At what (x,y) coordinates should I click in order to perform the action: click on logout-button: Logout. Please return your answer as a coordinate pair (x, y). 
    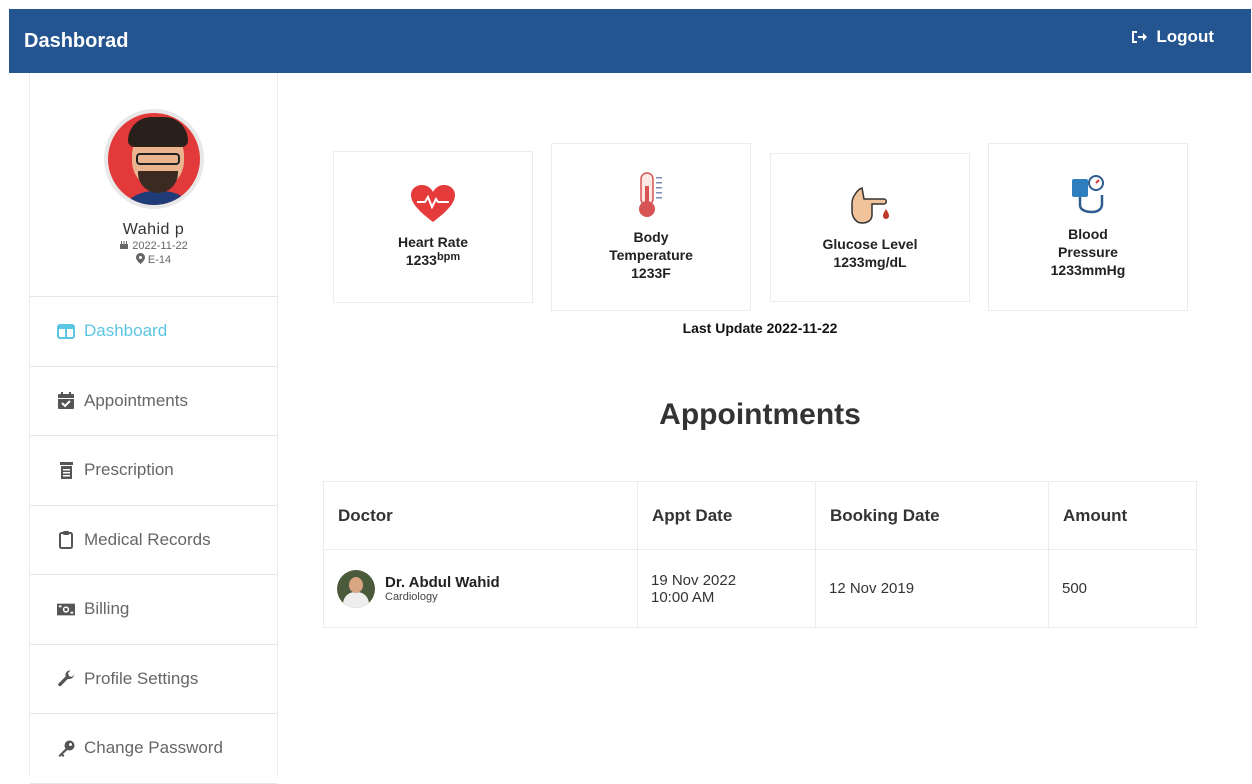
    Looking at the image, I should click on (1172, 37).